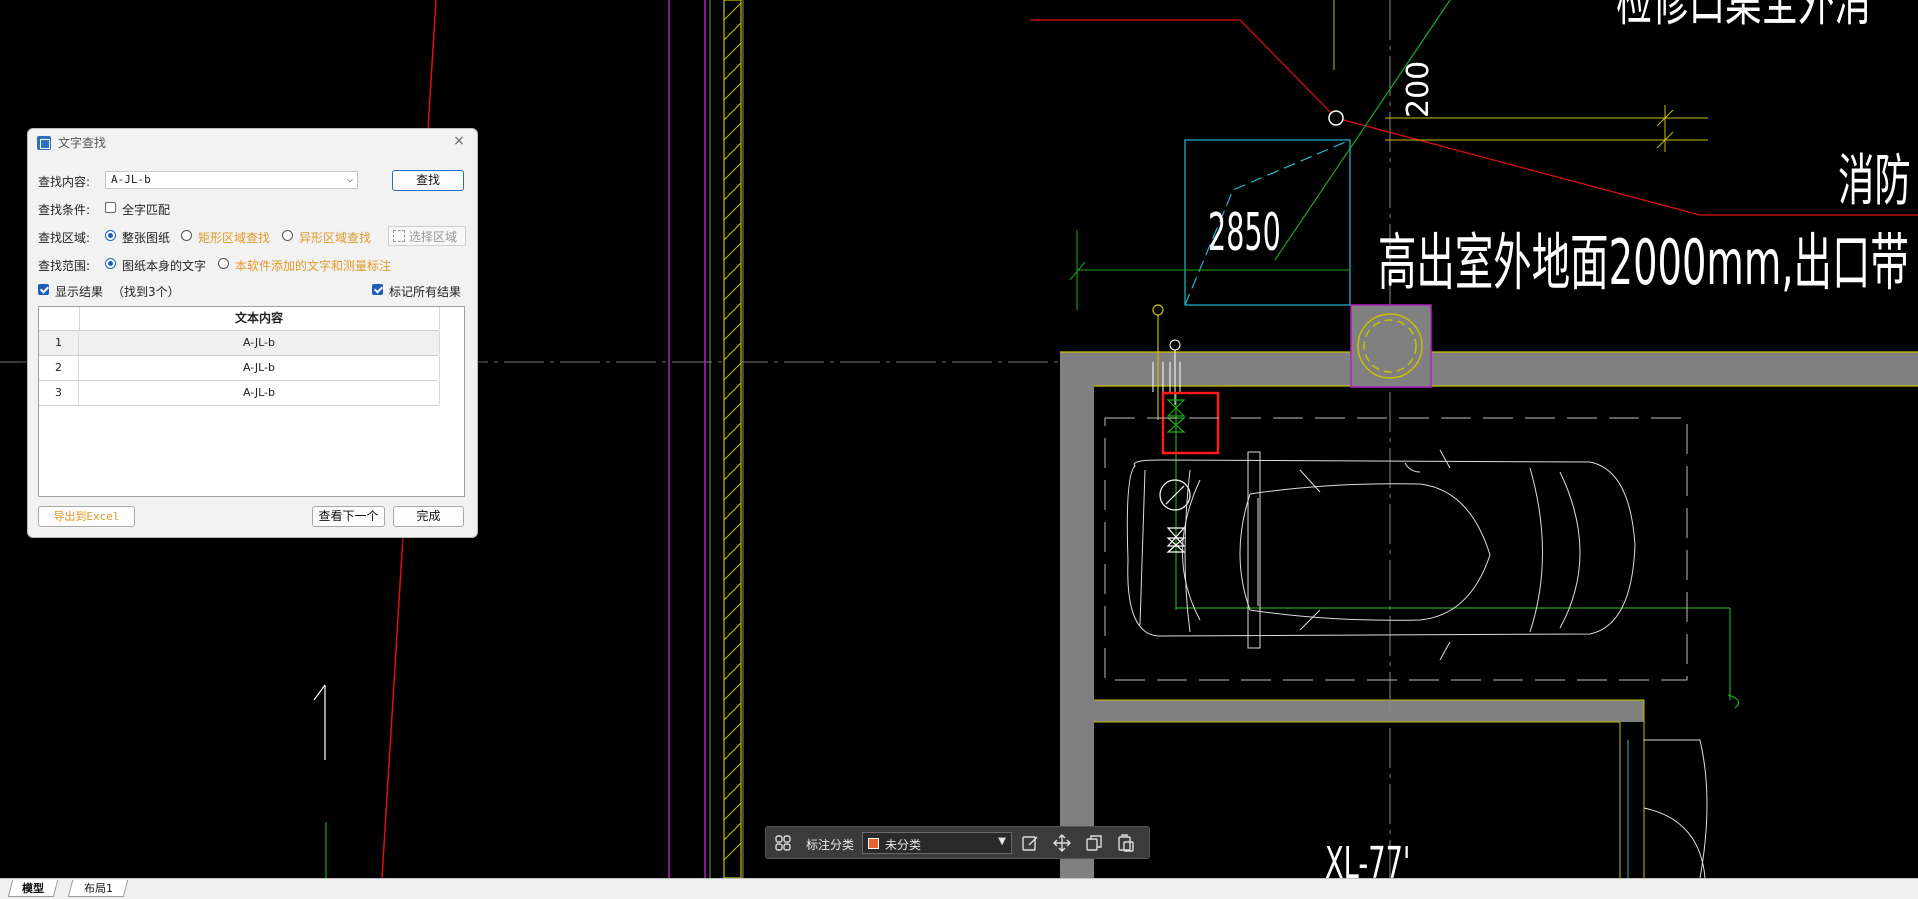  What do you see at coordinates (59, 343) in the screenshot?
I see `row-number: 1` at bounding box center [59, 343].